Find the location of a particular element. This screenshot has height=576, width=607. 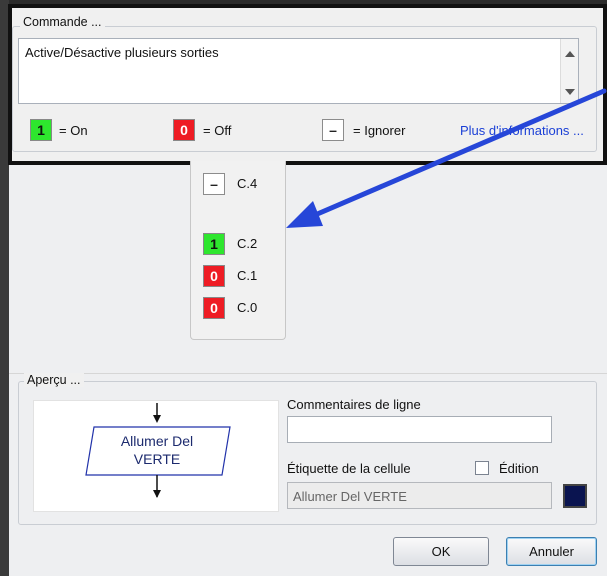

flowchart-block-text: Allumer Del VERTE is located at coordinates (157, 450).